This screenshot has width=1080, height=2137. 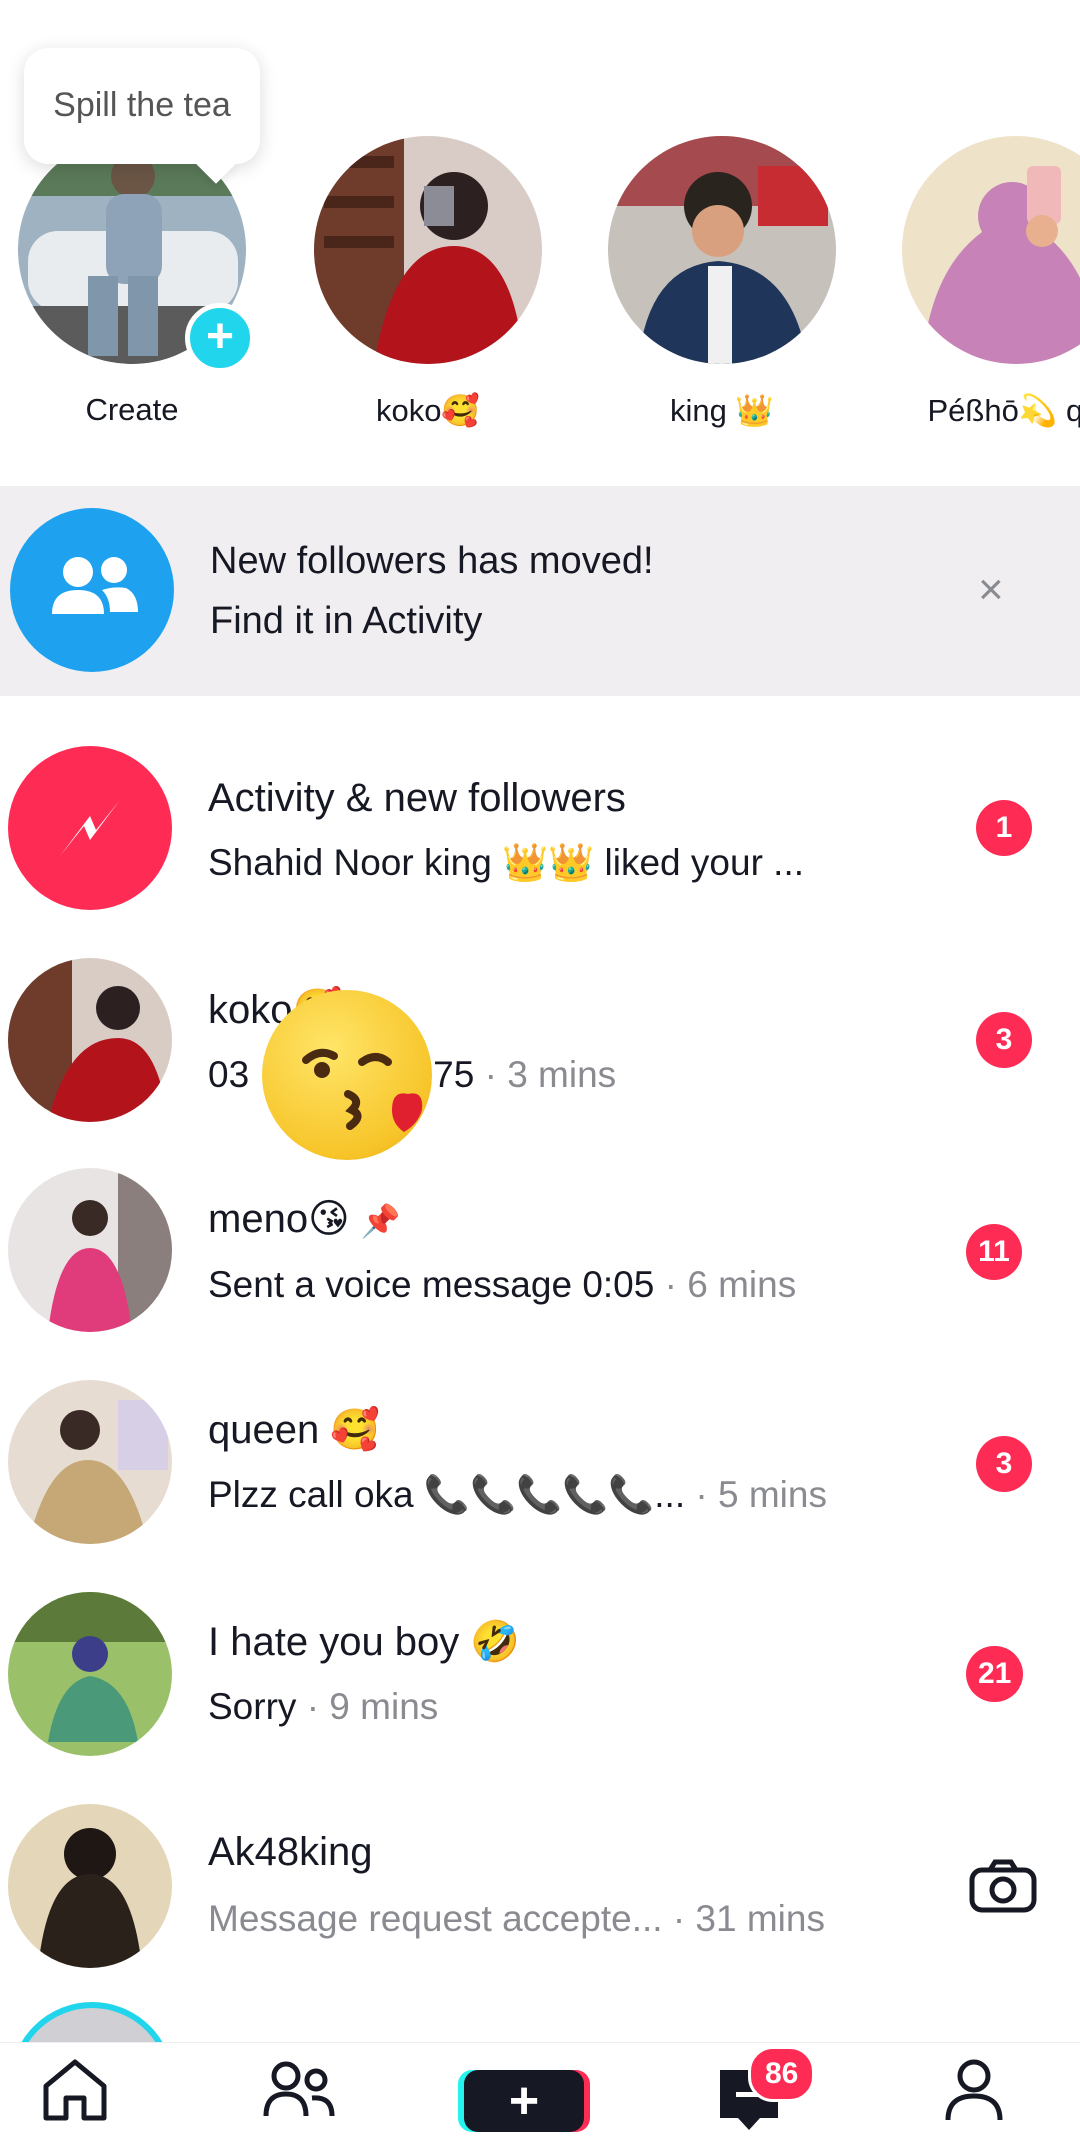 I want to click on tooltip: Spill the tea, so click(x=142, y=106).